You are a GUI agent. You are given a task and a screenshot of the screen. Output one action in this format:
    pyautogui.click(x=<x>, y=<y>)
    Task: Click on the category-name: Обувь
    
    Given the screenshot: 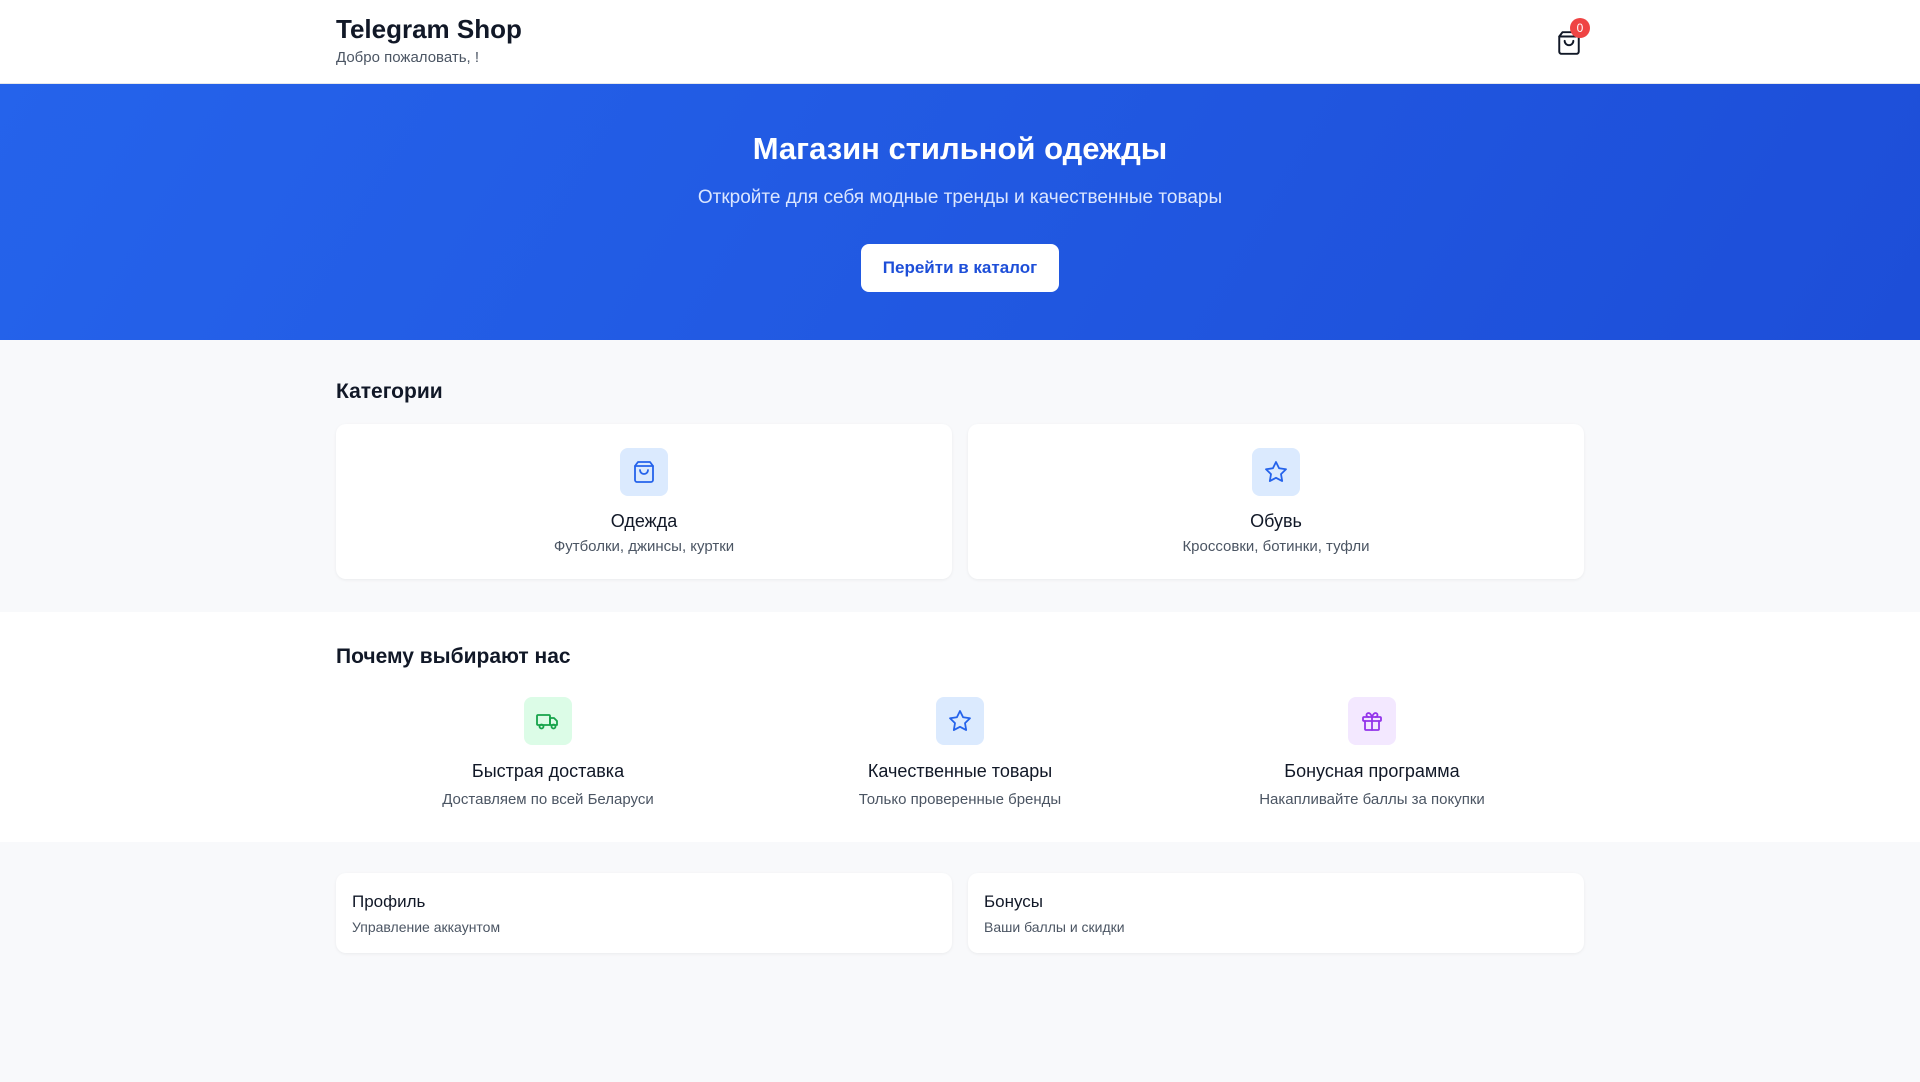 What is the action you would take?
    pyautogui.click(x=1276, y=521)
    